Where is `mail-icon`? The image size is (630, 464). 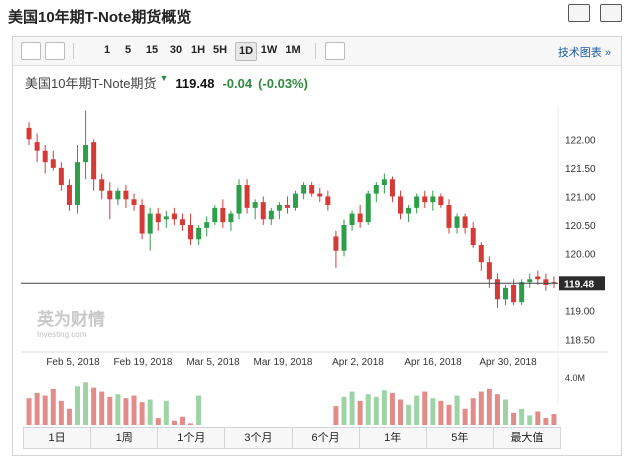
mail-icon is located at coordinates (579, 13).